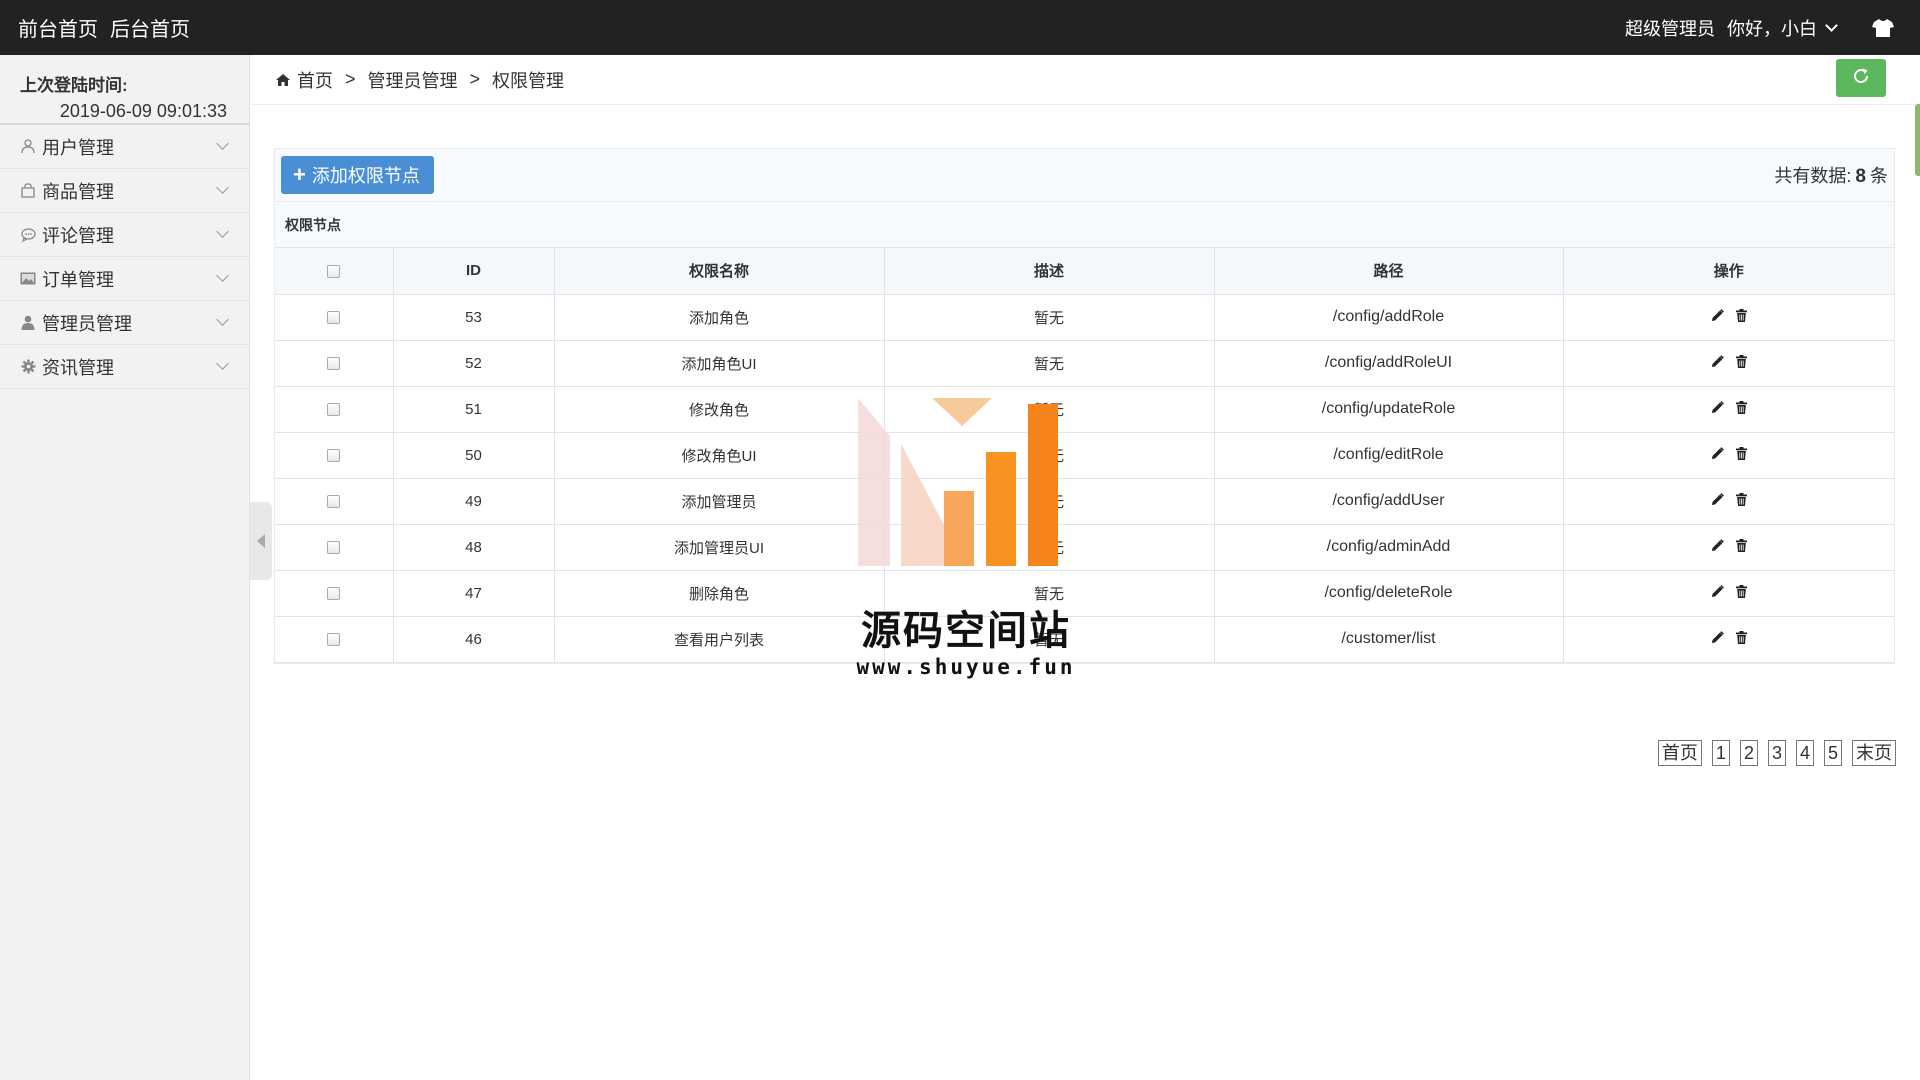 The width and height of the screenshot is (1920, 1080). Describe the element at coordinates (87, 323) in the screenshot. I see `sidebar-item-label: 管理员管理` at that location.